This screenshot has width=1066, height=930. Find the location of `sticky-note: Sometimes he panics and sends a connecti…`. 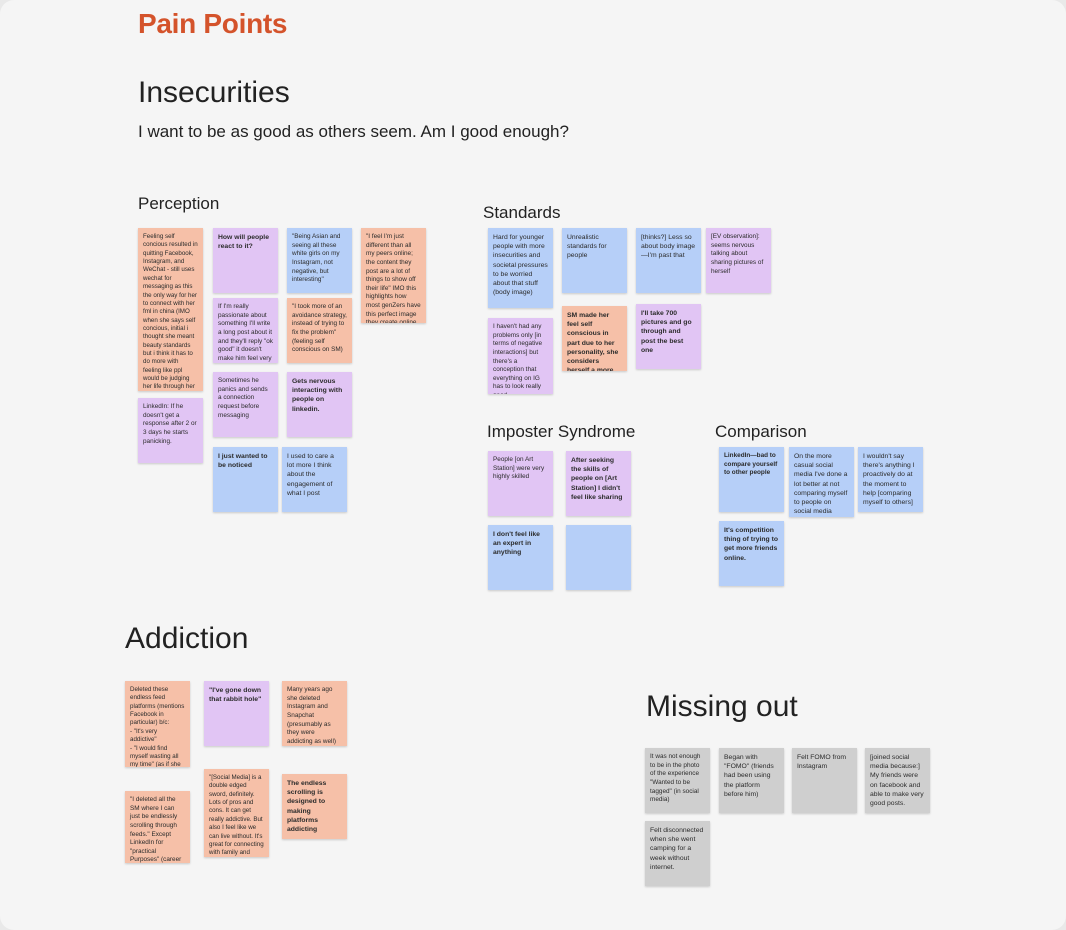

sticky-note: Sometimes he panics and sends a connecti… is located at coordinates (245, 404).